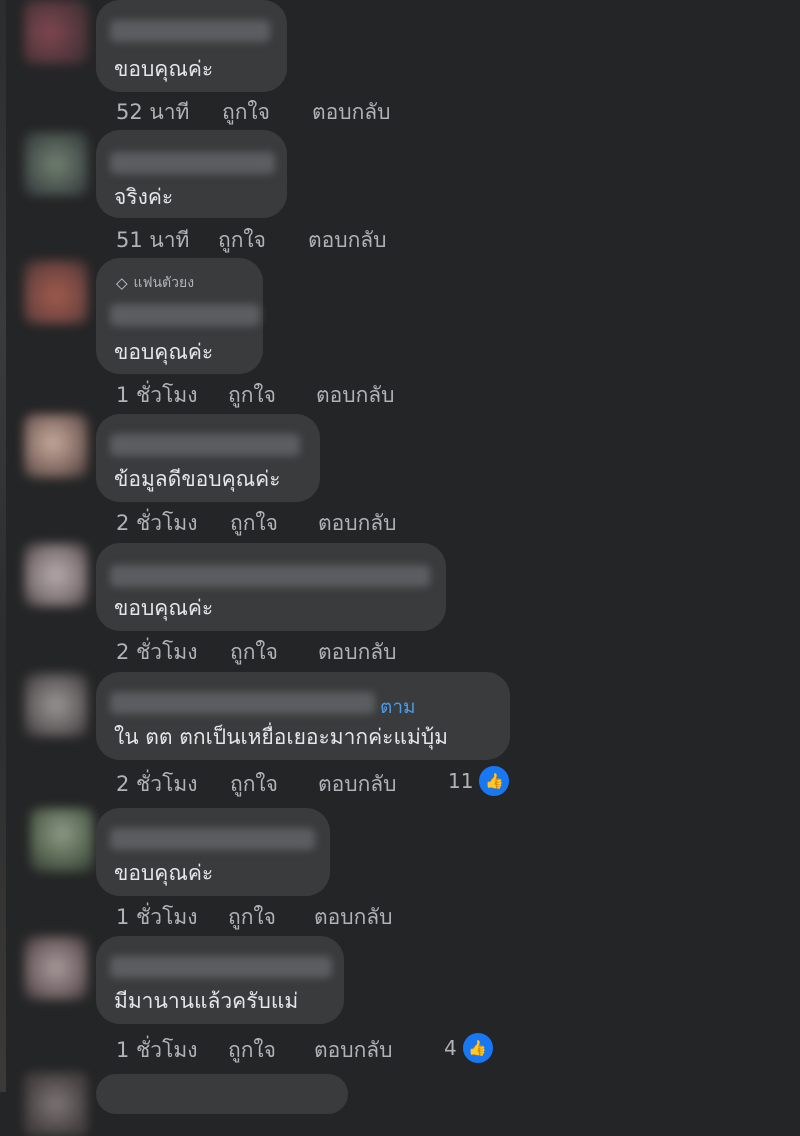  Describe the element at coordinates (169, 112) in the screenshot. I see `comment-time: 52 นาที` at that location.